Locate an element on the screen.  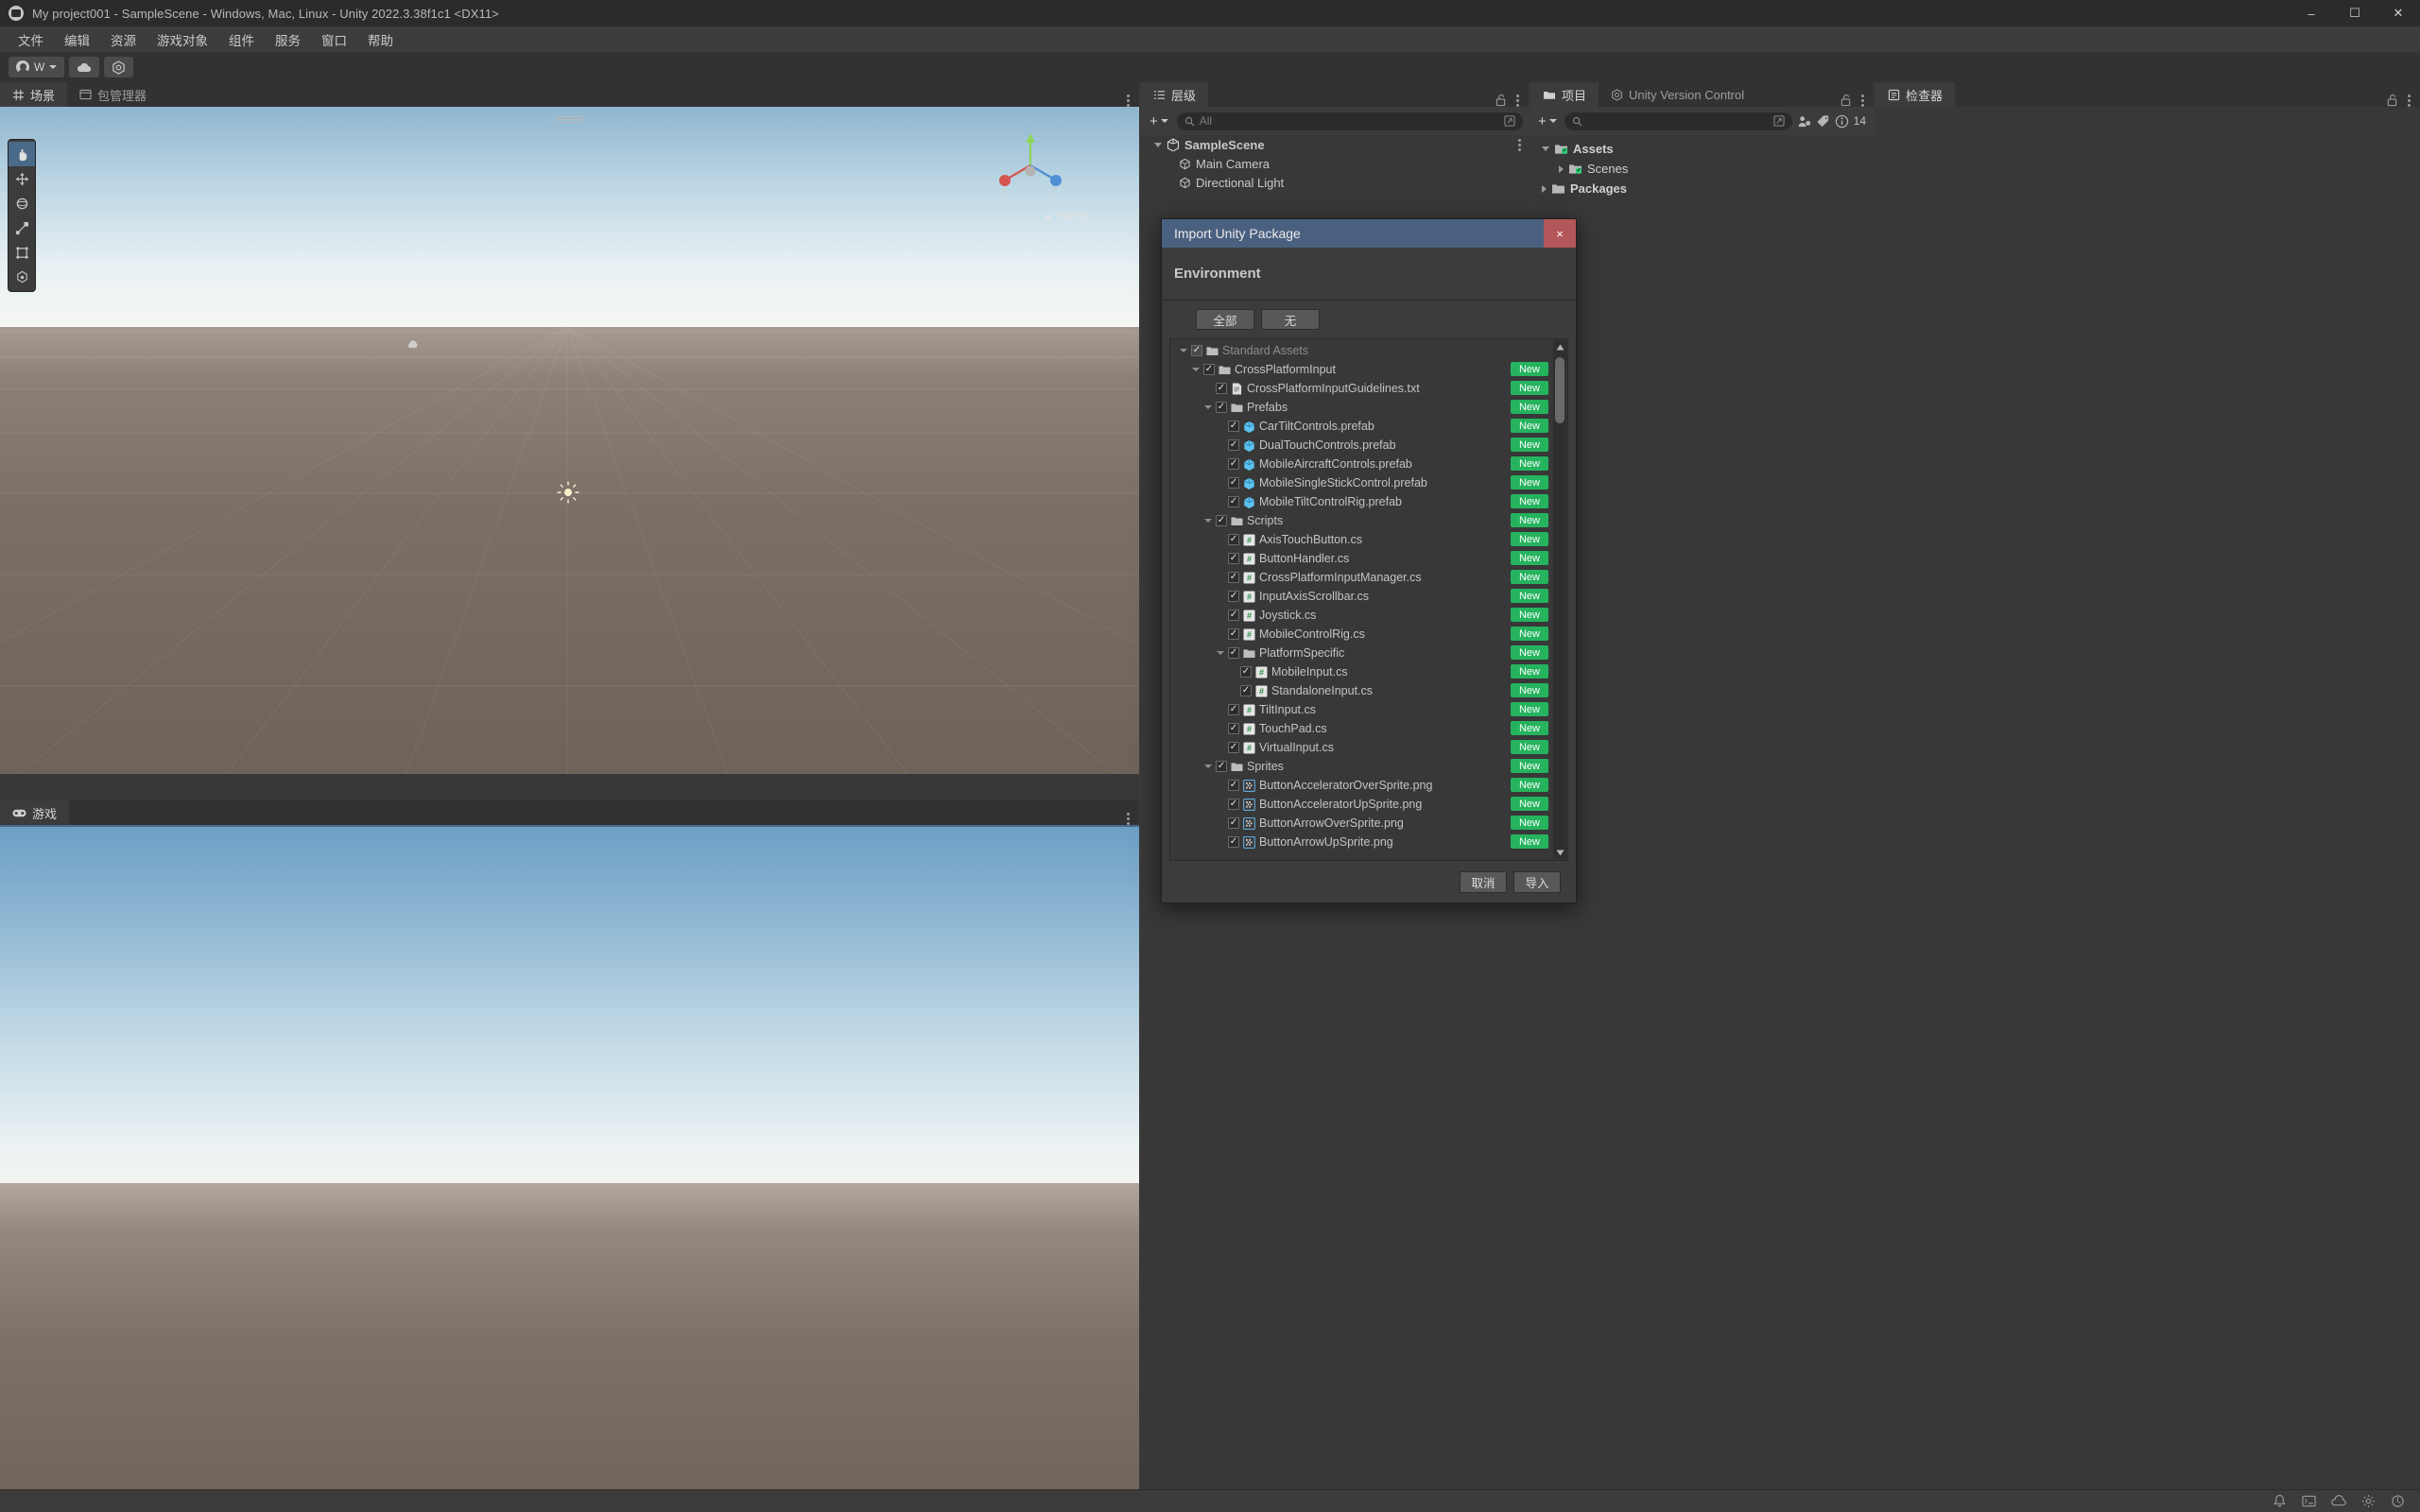
info-icon is located at coordinates (1842, 121).